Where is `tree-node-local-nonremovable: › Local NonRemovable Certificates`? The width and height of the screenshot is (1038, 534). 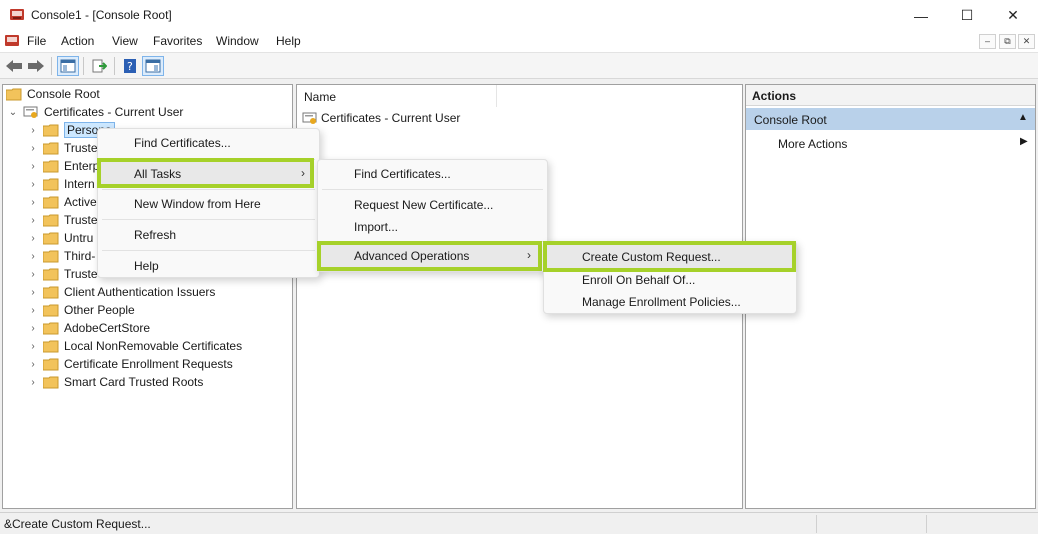
tree-node-local-nonremovable: › Local NonRemovable Certificates is located at coordinates (134, 346).